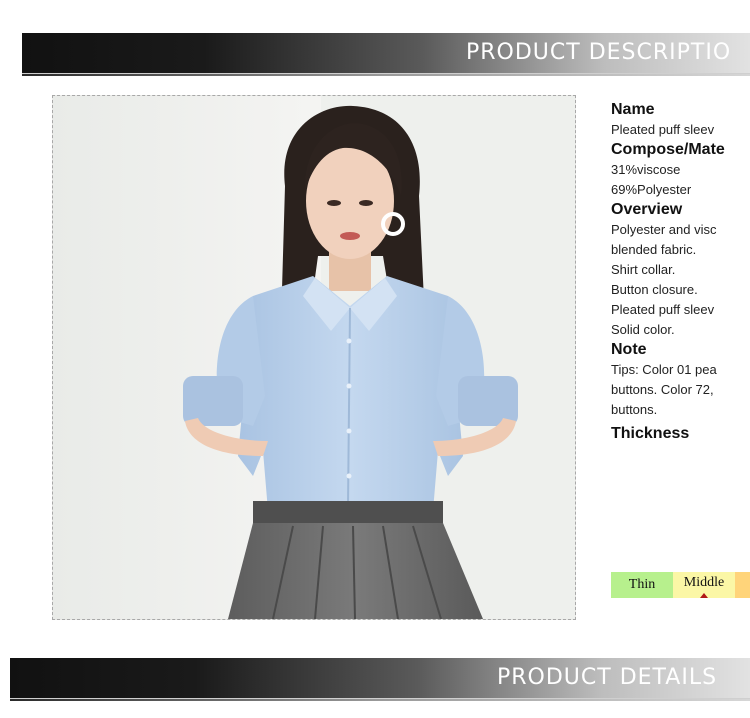  I want to click on overview-line: Polyester and visc, so click(664, 229).